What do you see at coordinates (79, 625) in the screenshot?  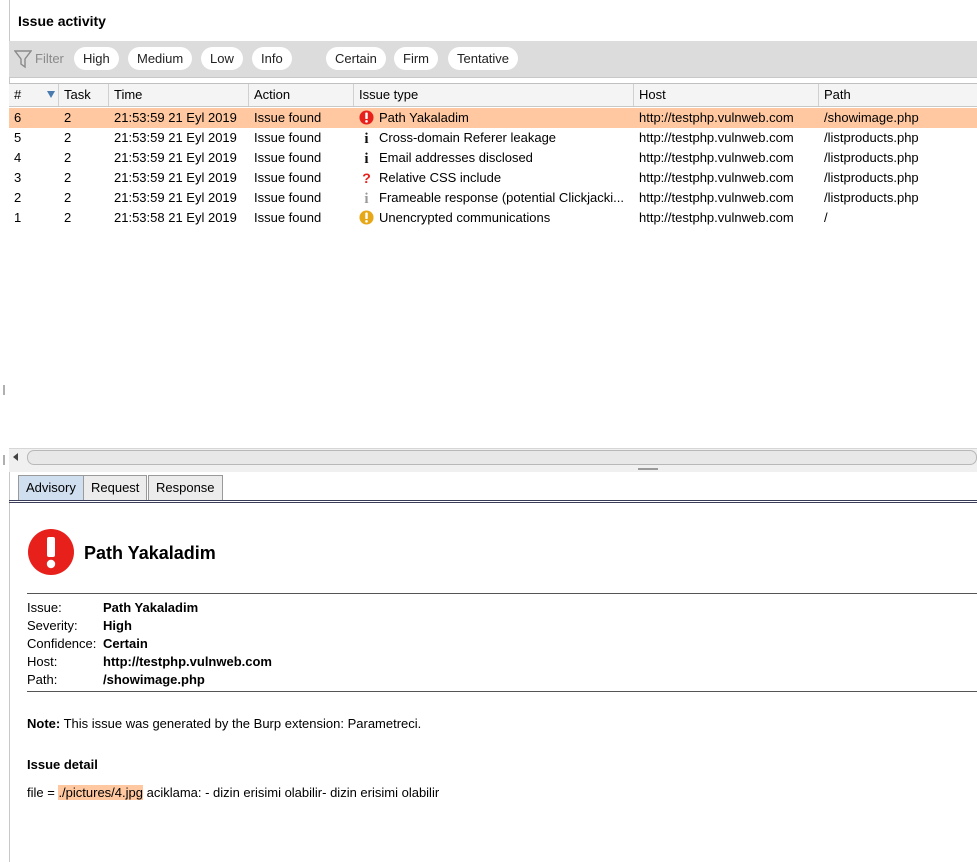 I see `field-severity: Severity: High` at bounding box center [79, 625].